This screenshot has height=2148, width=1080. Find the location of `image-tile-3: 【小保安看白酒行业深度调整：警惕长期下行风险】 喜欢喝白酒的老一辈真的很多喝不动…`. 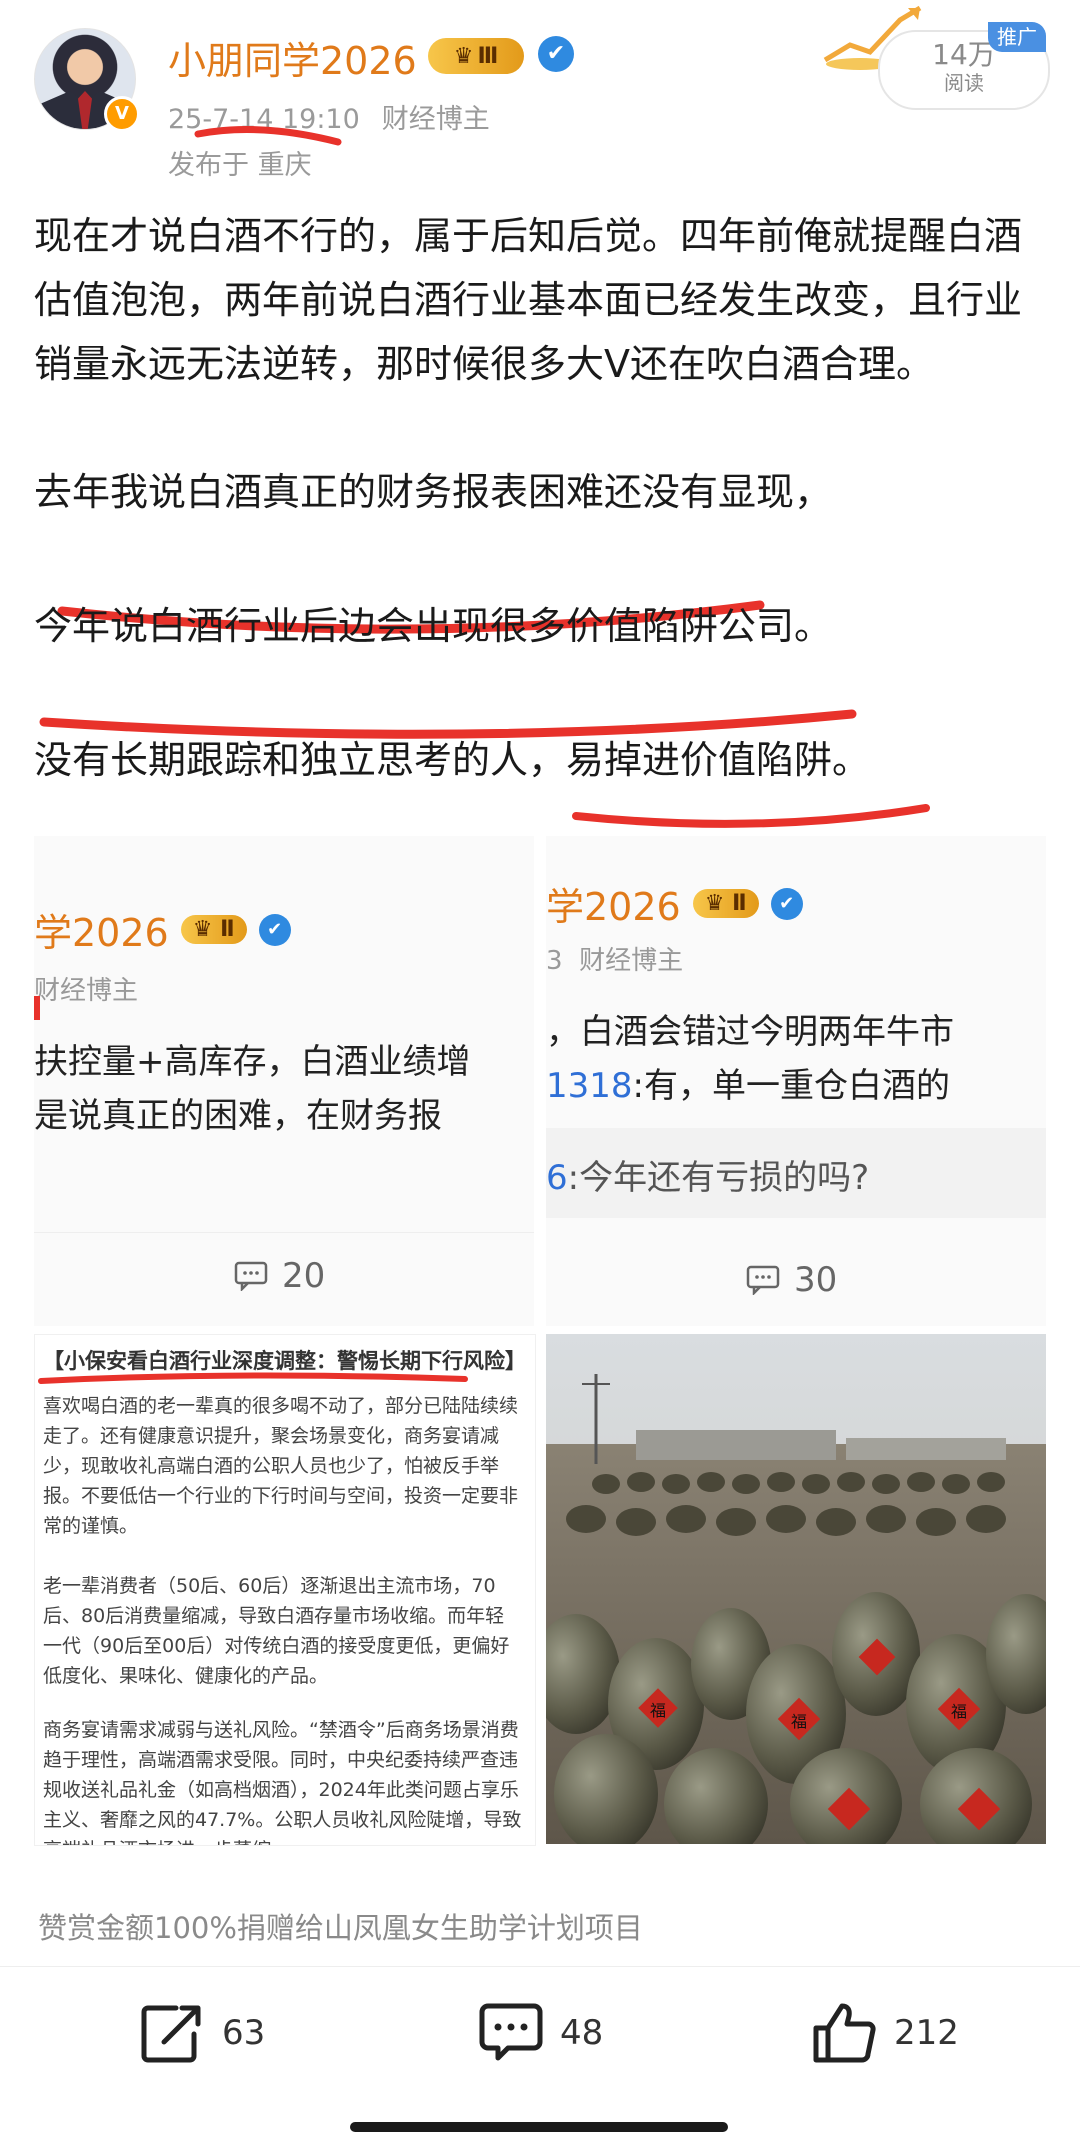

image-tile-3: 【小保安看白酒行业深度调整：警惕长期下行风险】 喜欢喝白酒的老一辈真的很多喝不动… is located at coordinates (285, 1590).